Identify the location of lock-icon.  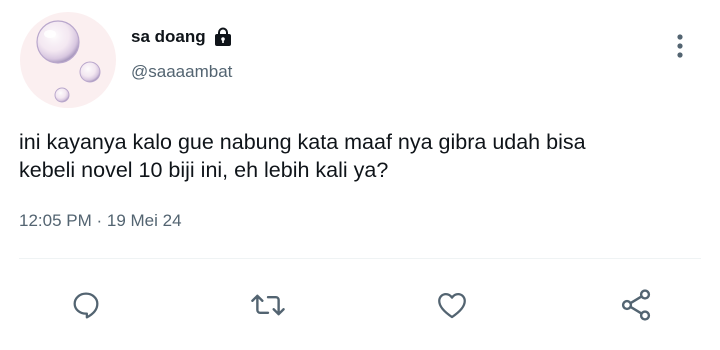
(223, 37).